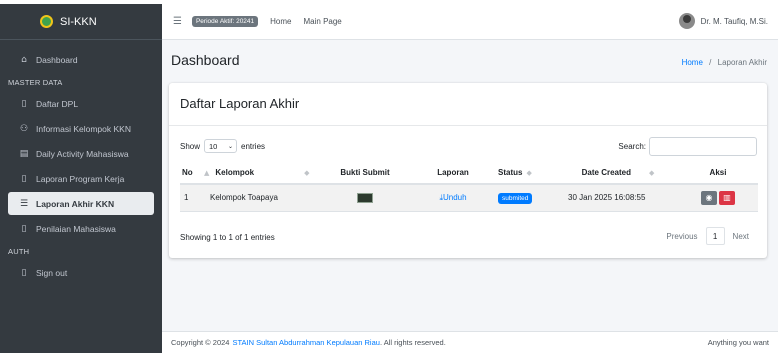 This screenshot has height=353, width=778. What do you see at coordinates (24, 203) in the screenshot?
I see `list-icon: ☰` at bounding box center [24, 203].